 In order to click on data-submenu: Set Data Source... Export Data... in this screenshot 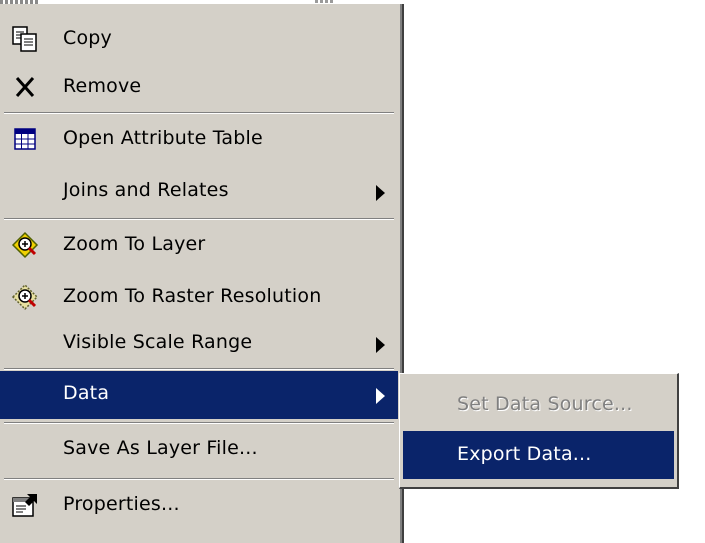, I will do `click(539, 431)`.